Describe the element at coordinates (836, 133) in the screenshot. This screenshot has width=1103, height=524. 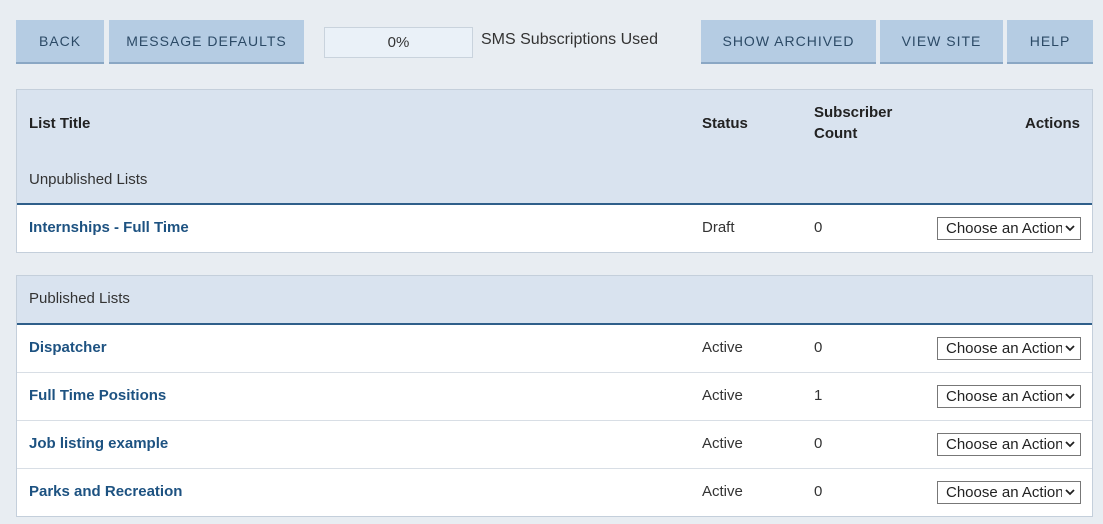
I see `column-header-count-line2: Count` at that location.